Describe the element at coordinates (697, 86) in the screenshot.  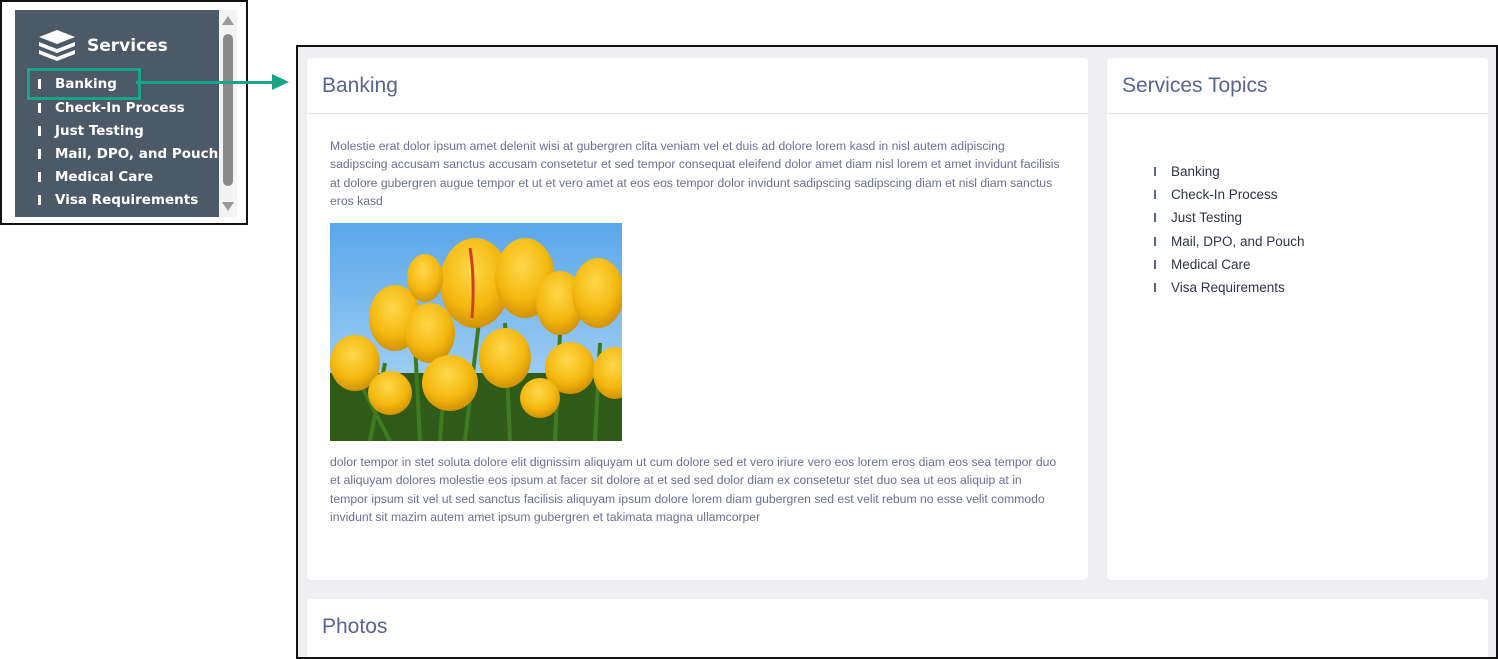
I see `banking-card-header: Banking` at that location.